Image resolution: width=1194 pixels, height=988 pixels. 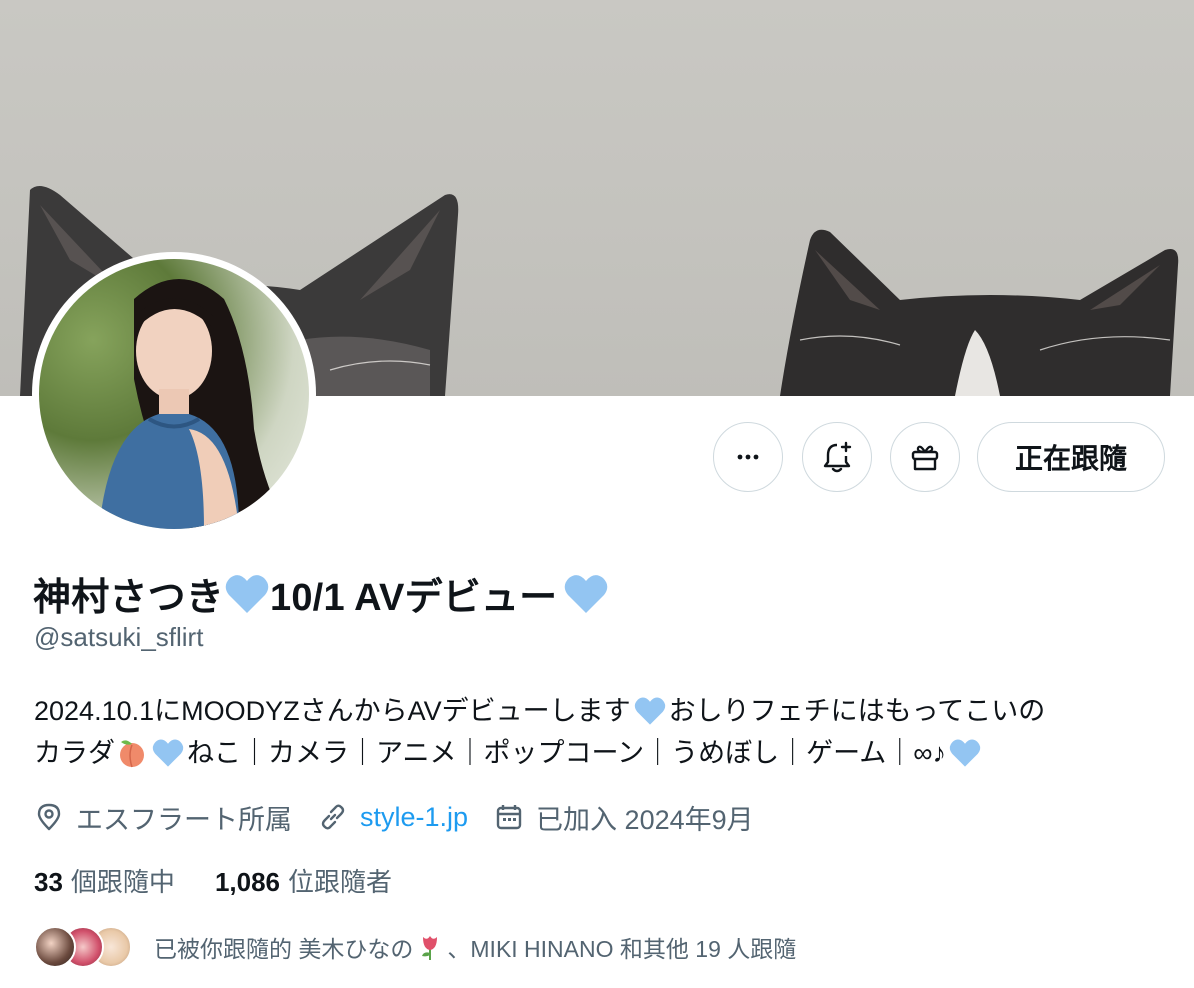 I want to click on gift-button, so click(x=925, y=457).